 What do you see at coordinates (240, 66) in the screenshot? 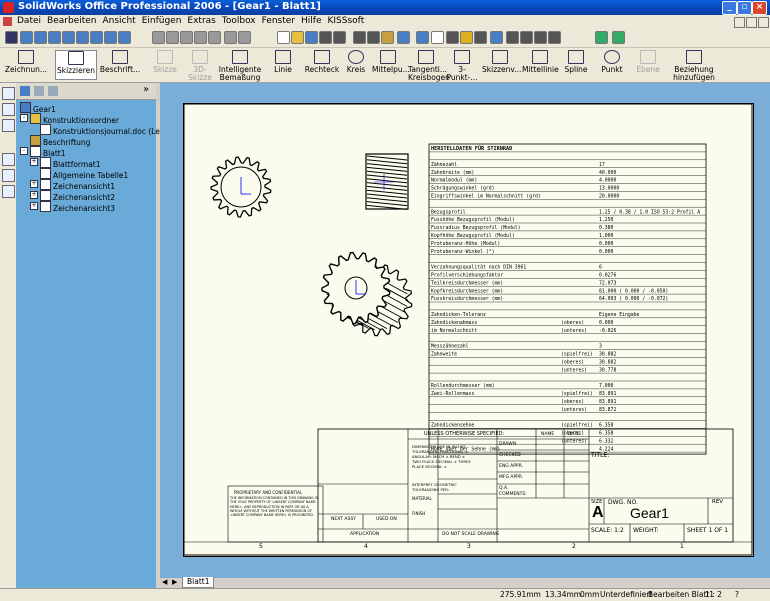
I see `cmd-smart-dimension-button: Intelligente Bemaßung` at bounding box center [240, 66].